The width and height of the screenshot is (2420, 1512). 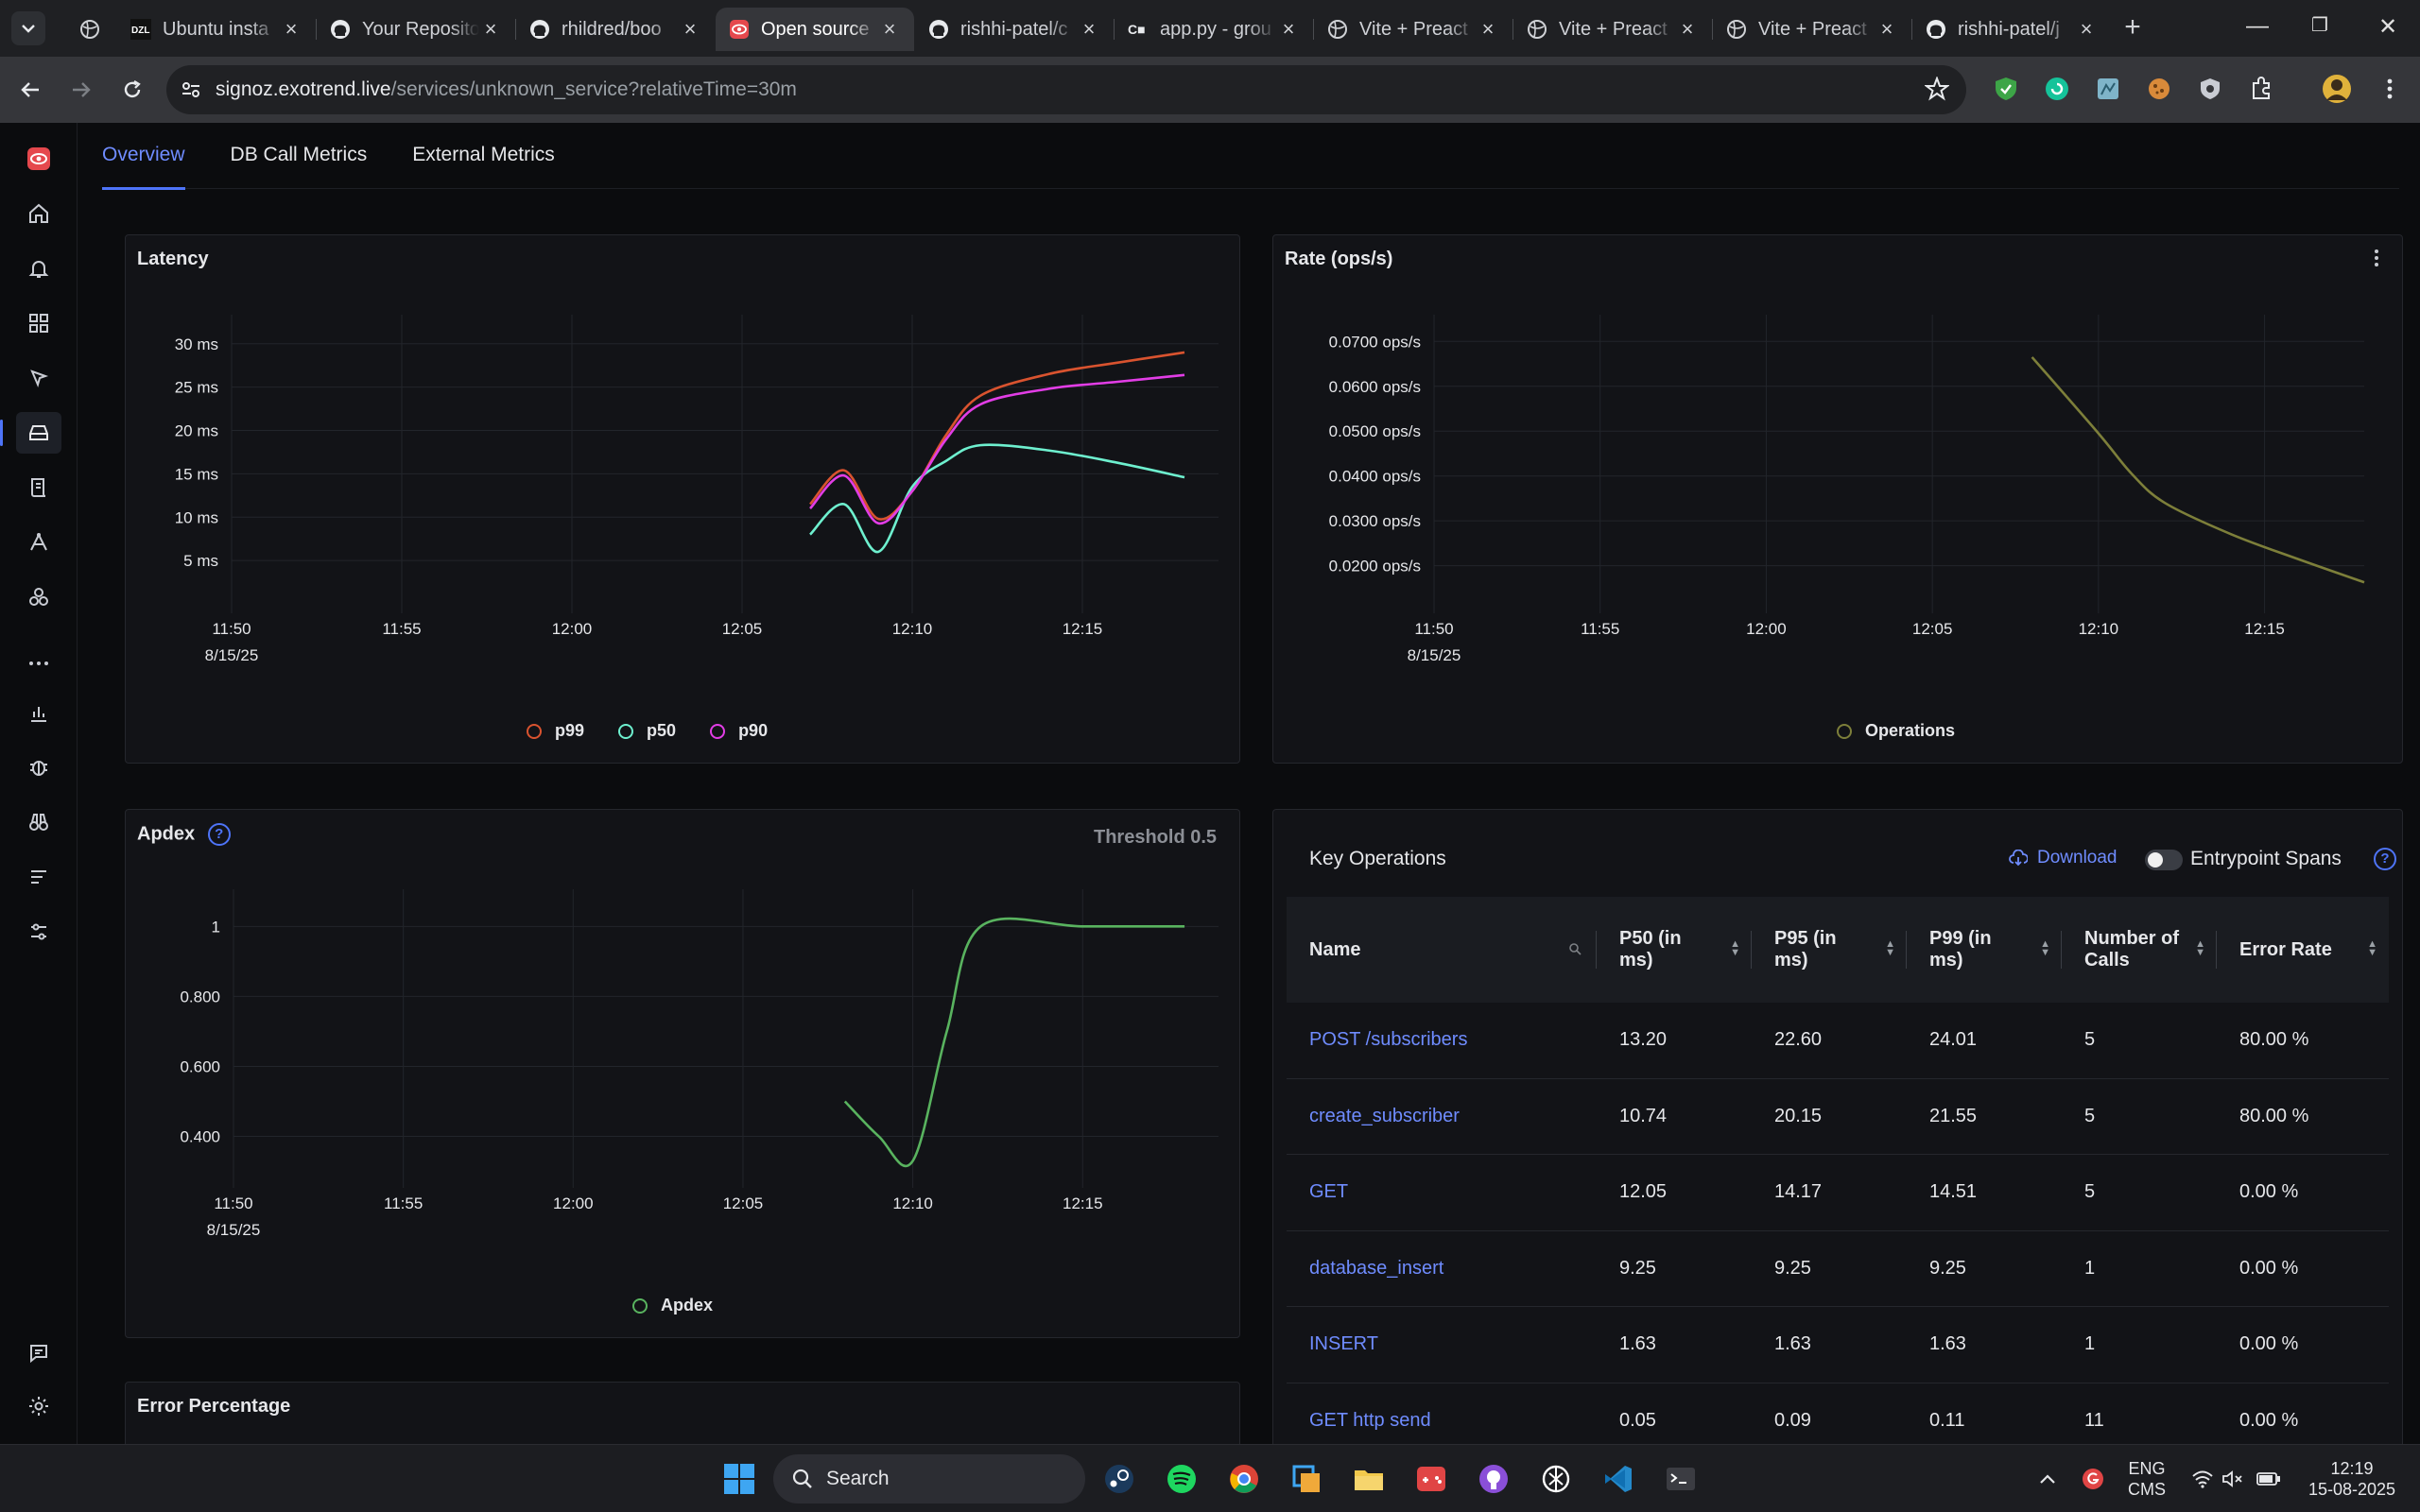 I want to click on series-line-apdex, so click(x=1014, y=1042).